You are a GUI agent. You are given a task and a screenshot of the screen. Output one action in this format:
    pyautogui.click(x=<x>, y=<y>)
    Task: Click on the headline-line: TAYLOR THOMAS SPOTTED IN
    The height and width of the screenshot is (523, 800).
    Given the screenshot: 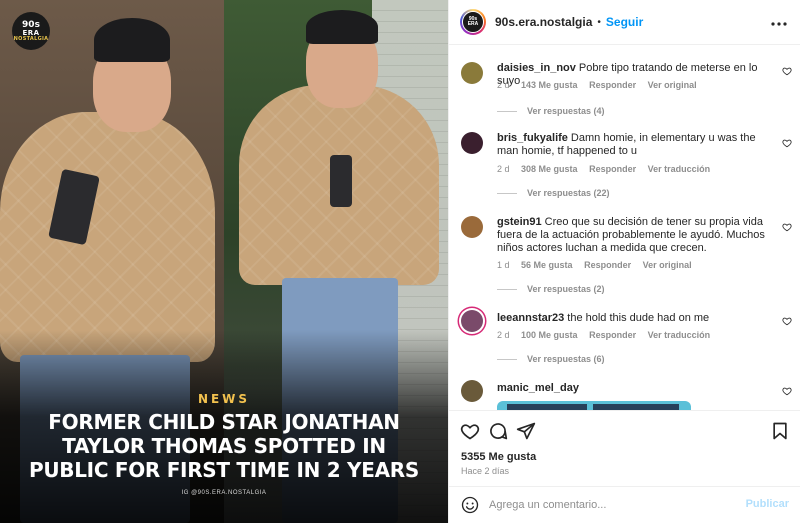 What is the action you would take?
    pyautogui.click(x=224, y=446)
    